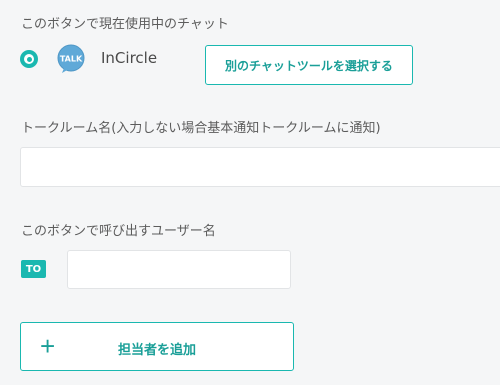 The height and width of the screenshot is (385, 500). Describe the element at coordinates (129, 58) in the screenshot. I see `current-chat-name: InCircle` at that location.